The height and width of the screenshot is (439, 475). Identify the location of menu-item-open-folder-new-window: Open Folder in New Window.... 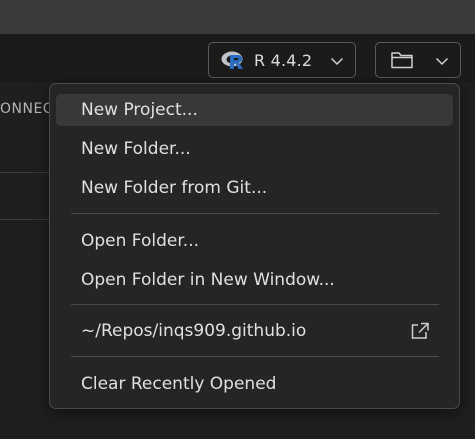
(254, 280).